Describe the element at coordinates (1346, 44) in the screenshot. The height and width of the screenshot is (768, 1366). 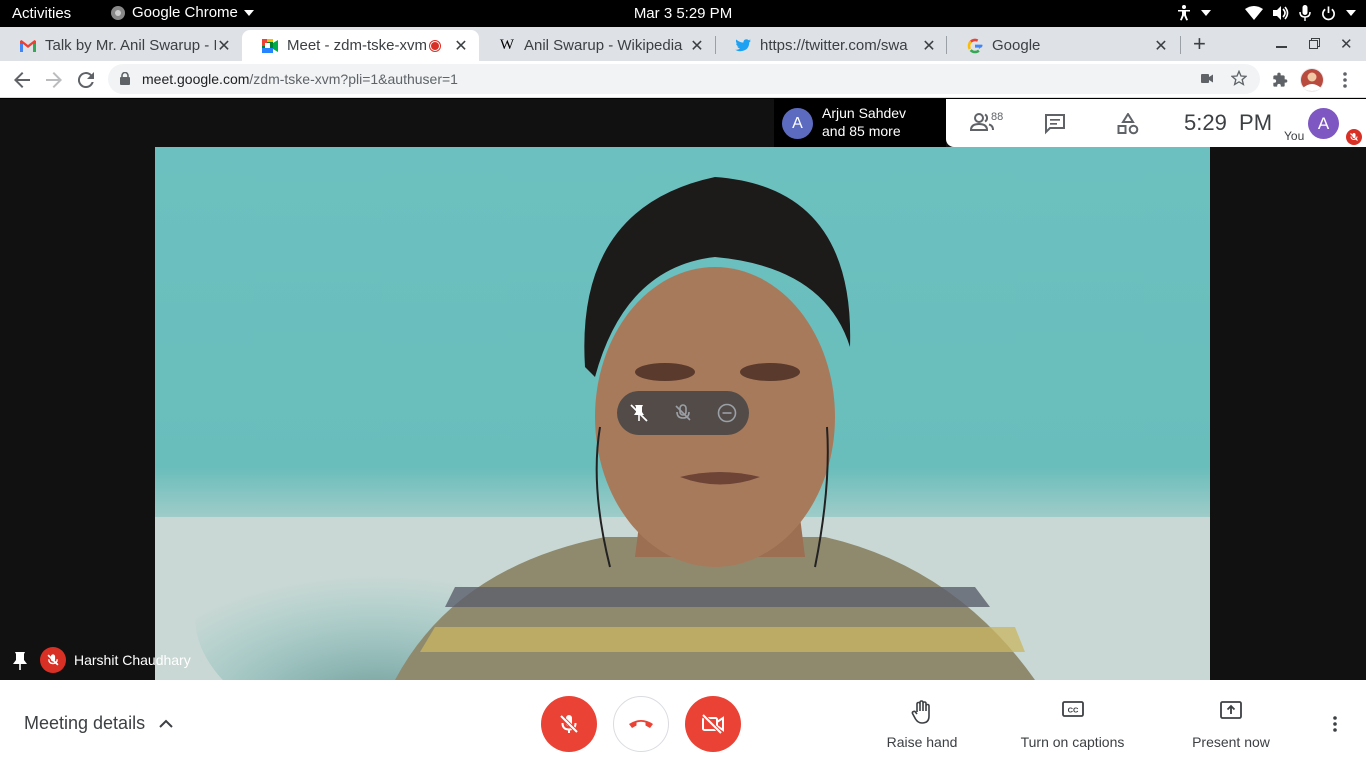
I see `close-window-button: ✕` at that location.